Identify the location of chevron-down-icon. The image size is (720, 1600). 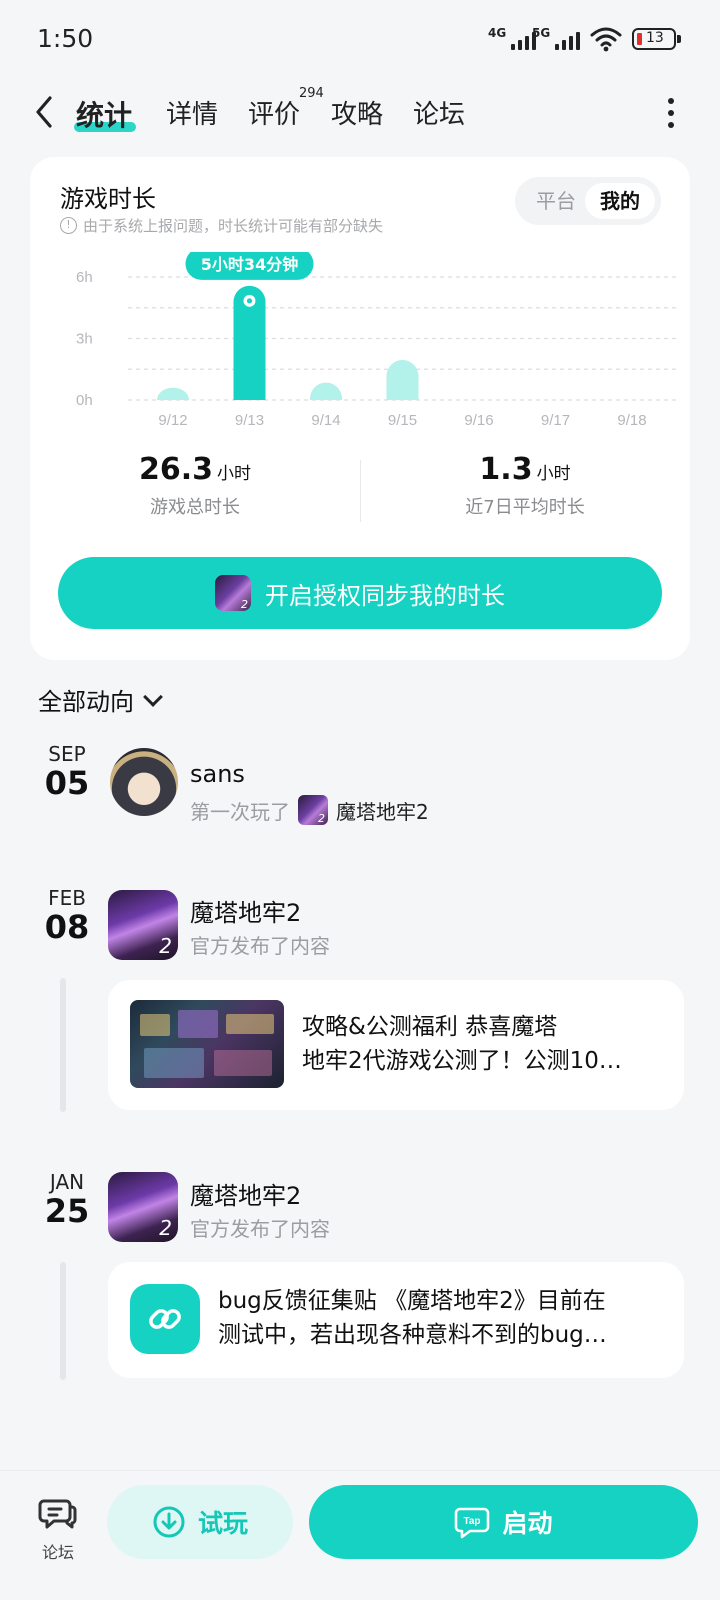
(153, 696).